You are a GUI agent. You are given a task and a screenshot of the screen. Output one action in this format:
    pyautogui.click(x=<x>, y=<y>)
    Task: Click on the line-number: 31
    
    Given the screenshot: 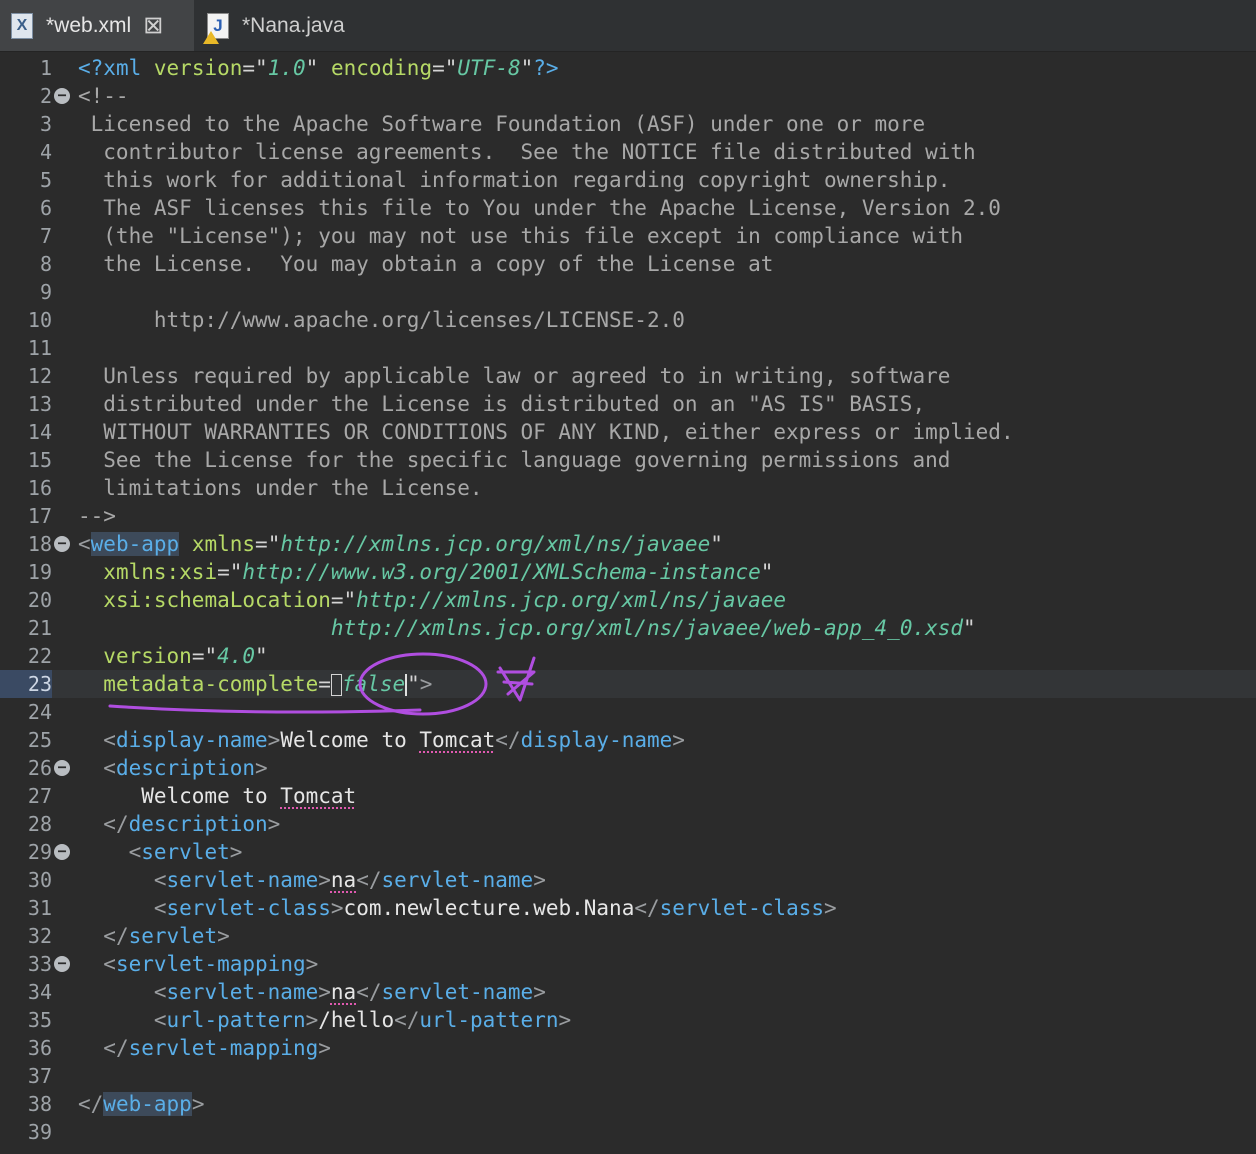 What is the action you would take?
    pyautogui.click(x=39, y=908)
    